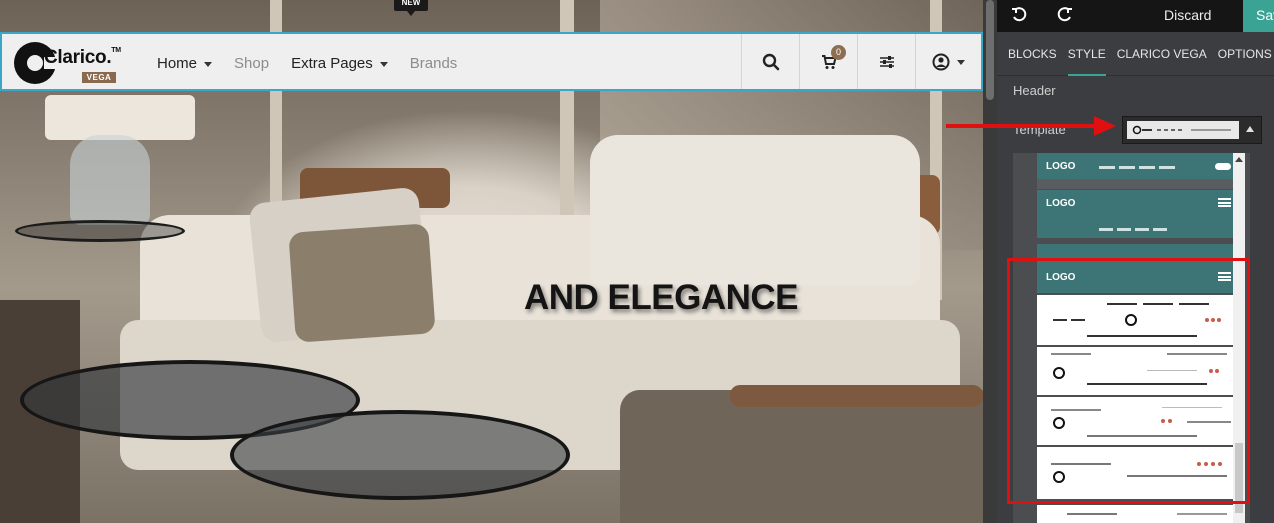 The width and height of the screenshot is (1274, 523). Describe the element at coordinates (755, 210) in the screenshot. I see `sofa-headrest` at that location.